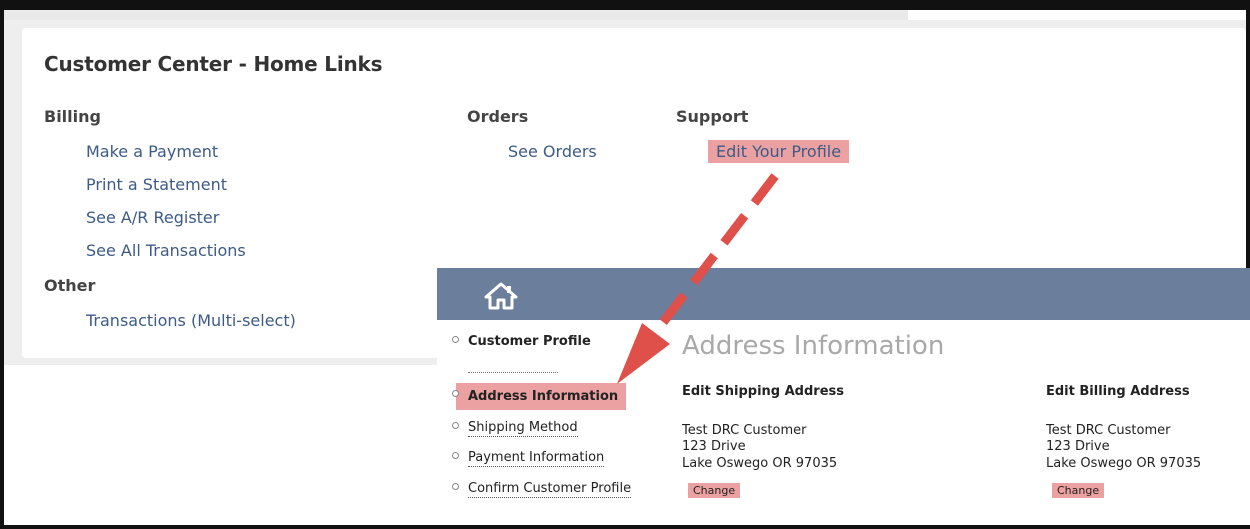 The image size is (1250, 529). What do you see at coordinates (1078, 446) in the screenshot?
I see `billing-street: 123 Drive` at bounding box center [1078, 446].